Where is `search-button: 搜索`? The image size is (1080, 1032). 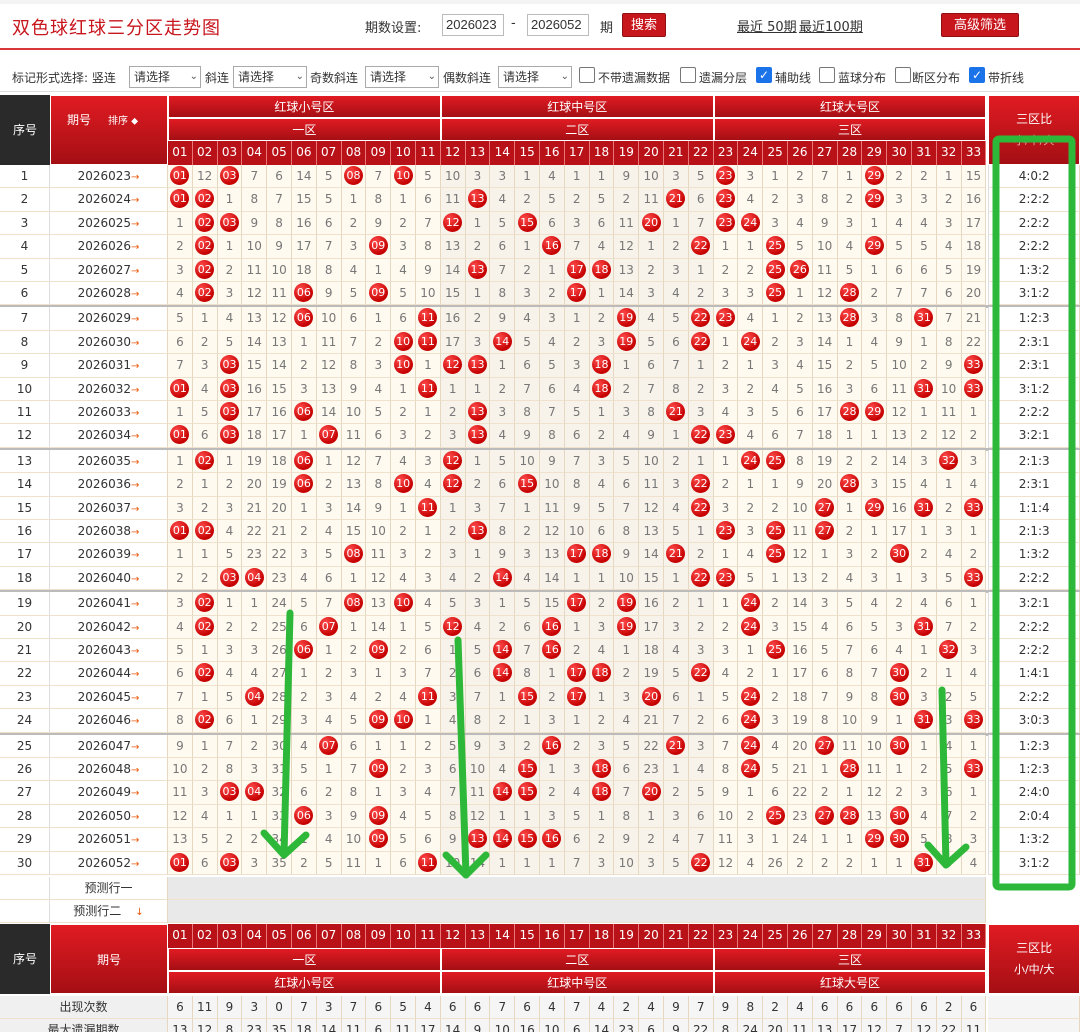 search-button: 搜索 is located at coordinates (644, 25).